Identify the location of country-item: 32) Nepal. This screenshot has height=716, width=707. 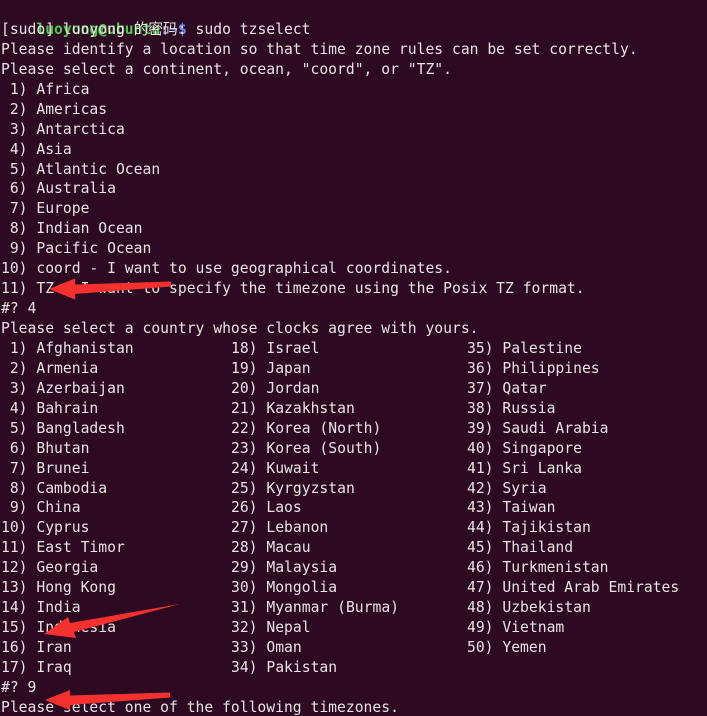
(271, 628).